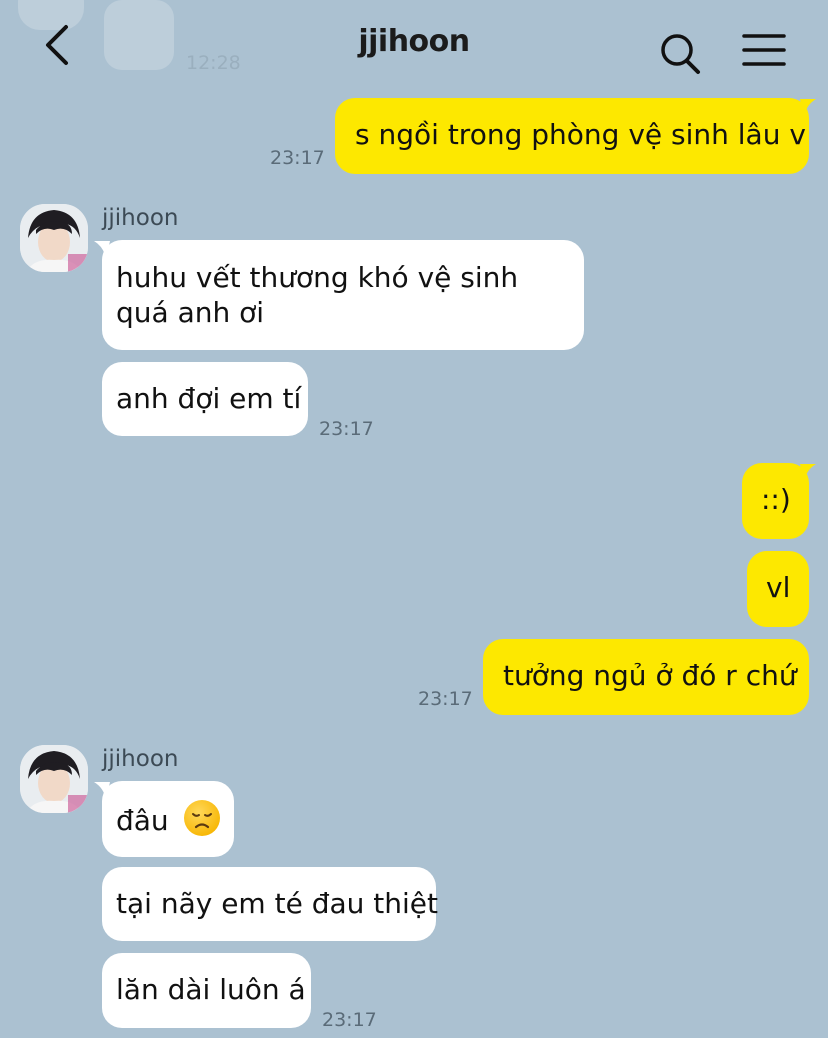 The image size is (828, 1038). What do you see at coordinates (270, 904) in the screenshot?
I see `their-message-bubble: tại nãy em té đau thiệt` at bounding box center [270, 904].